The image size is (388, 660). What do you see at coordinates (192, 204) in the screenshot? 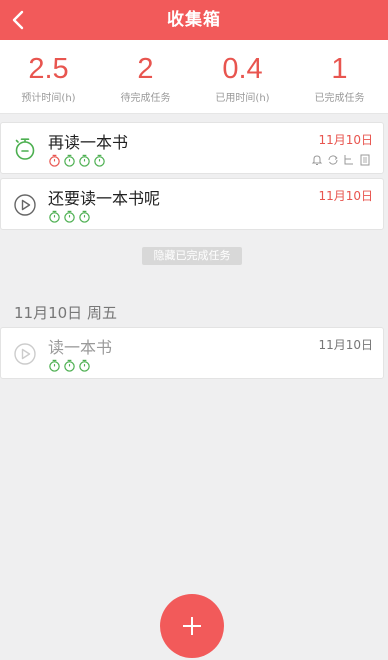
I see `task-card: 还要读一本书呢 11月10日` at bounding box center [192, 204].